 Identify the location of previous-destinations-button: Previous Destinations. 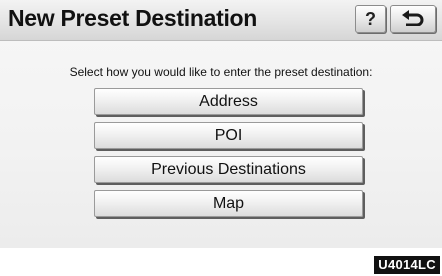
(228, 169).